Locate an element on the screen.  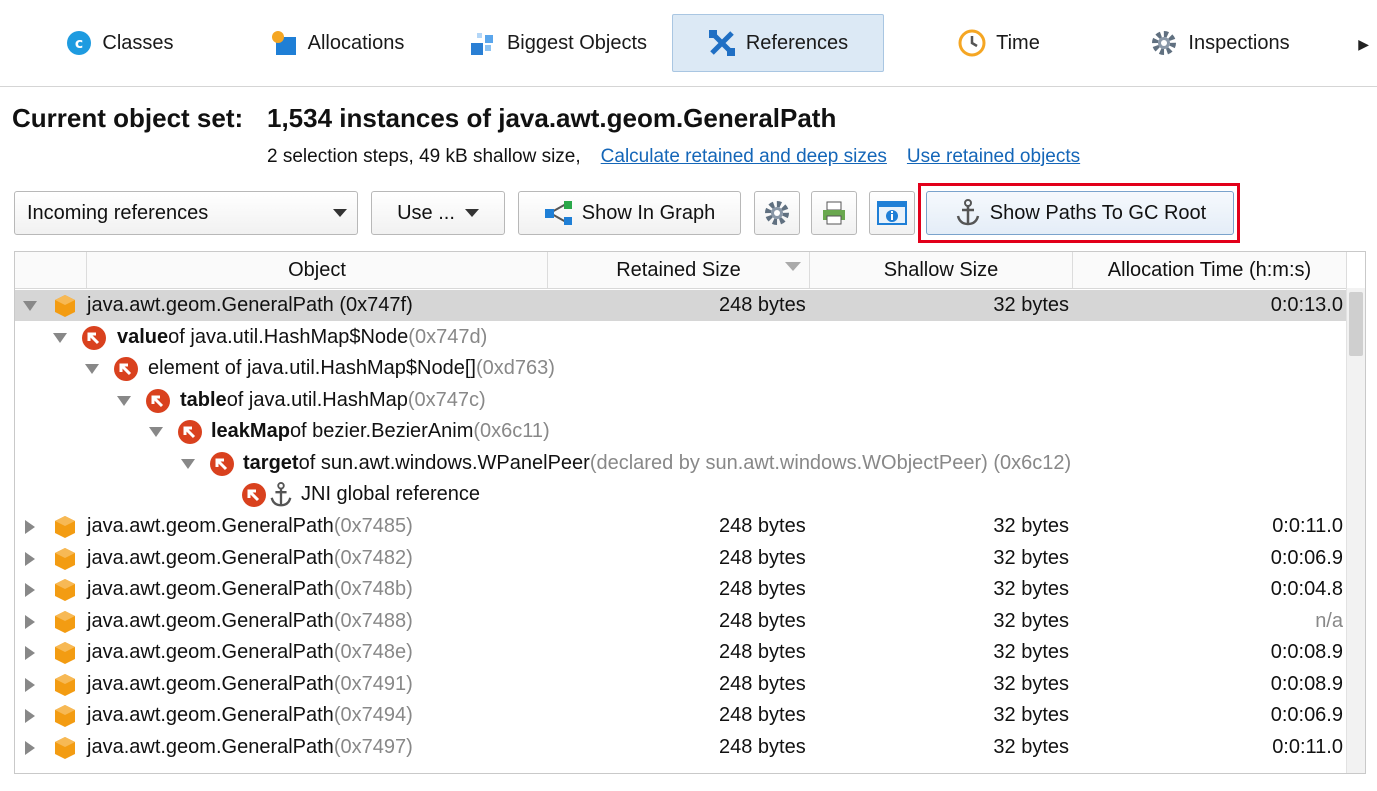
tab-allocations: Allocations is located at coordinates (337, 43).